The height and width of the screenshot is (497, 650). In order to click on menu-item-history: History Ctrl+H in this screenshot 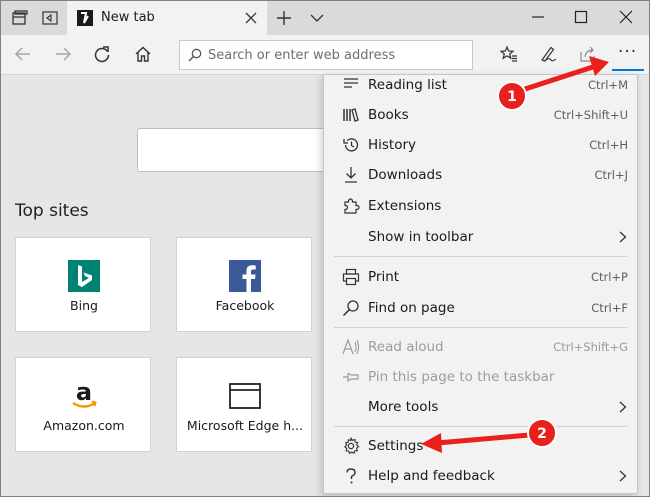, I will do `click(480, 145)`.